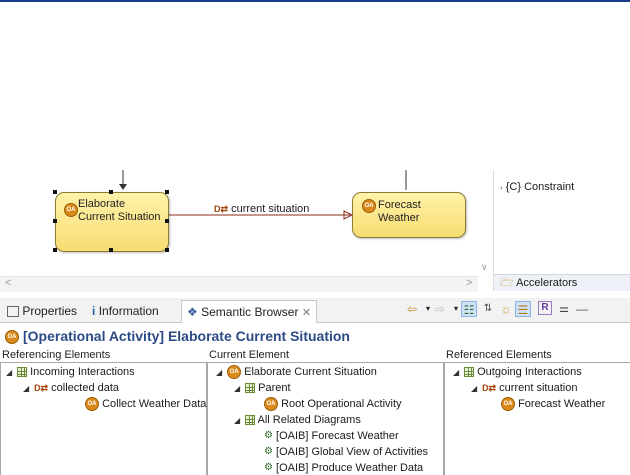  I want to click on selection-handle-tm, so click(111, 192).